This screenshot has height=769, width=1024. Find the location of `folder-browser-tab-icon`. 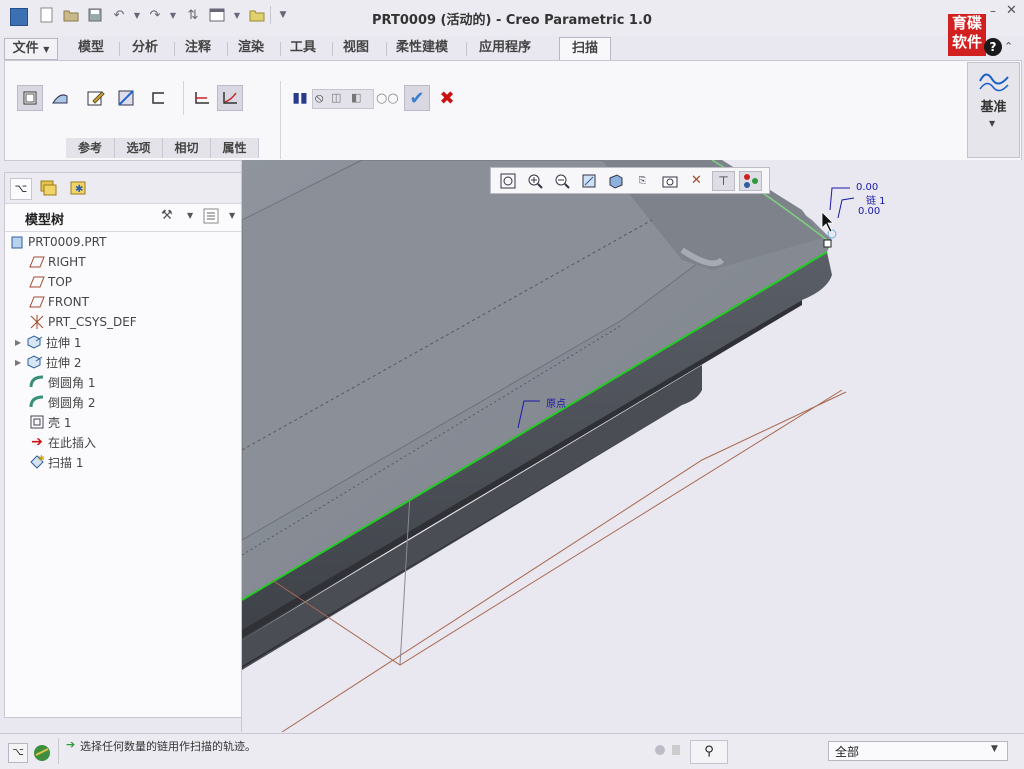

folder-browser-tab-icon is located at coordinates (48, 189).